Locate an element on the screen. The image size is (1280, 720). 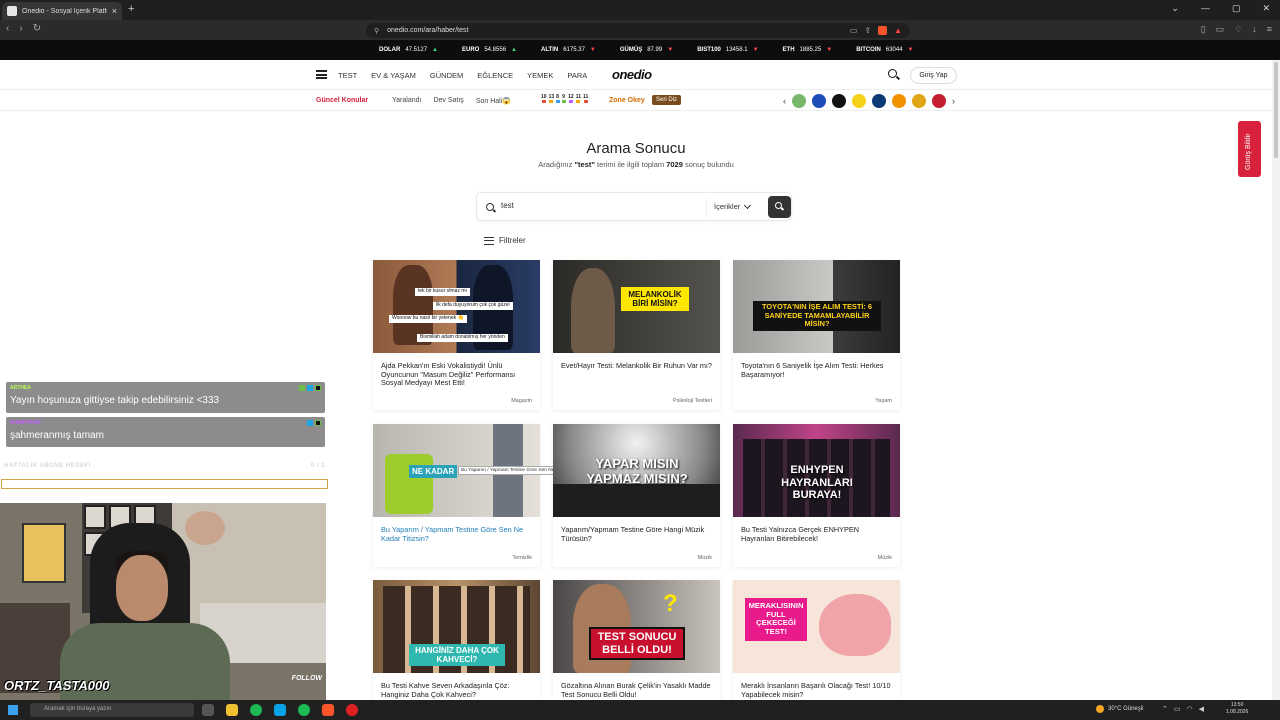
download-icon: ↓ is located at coordinates (1254, 29).